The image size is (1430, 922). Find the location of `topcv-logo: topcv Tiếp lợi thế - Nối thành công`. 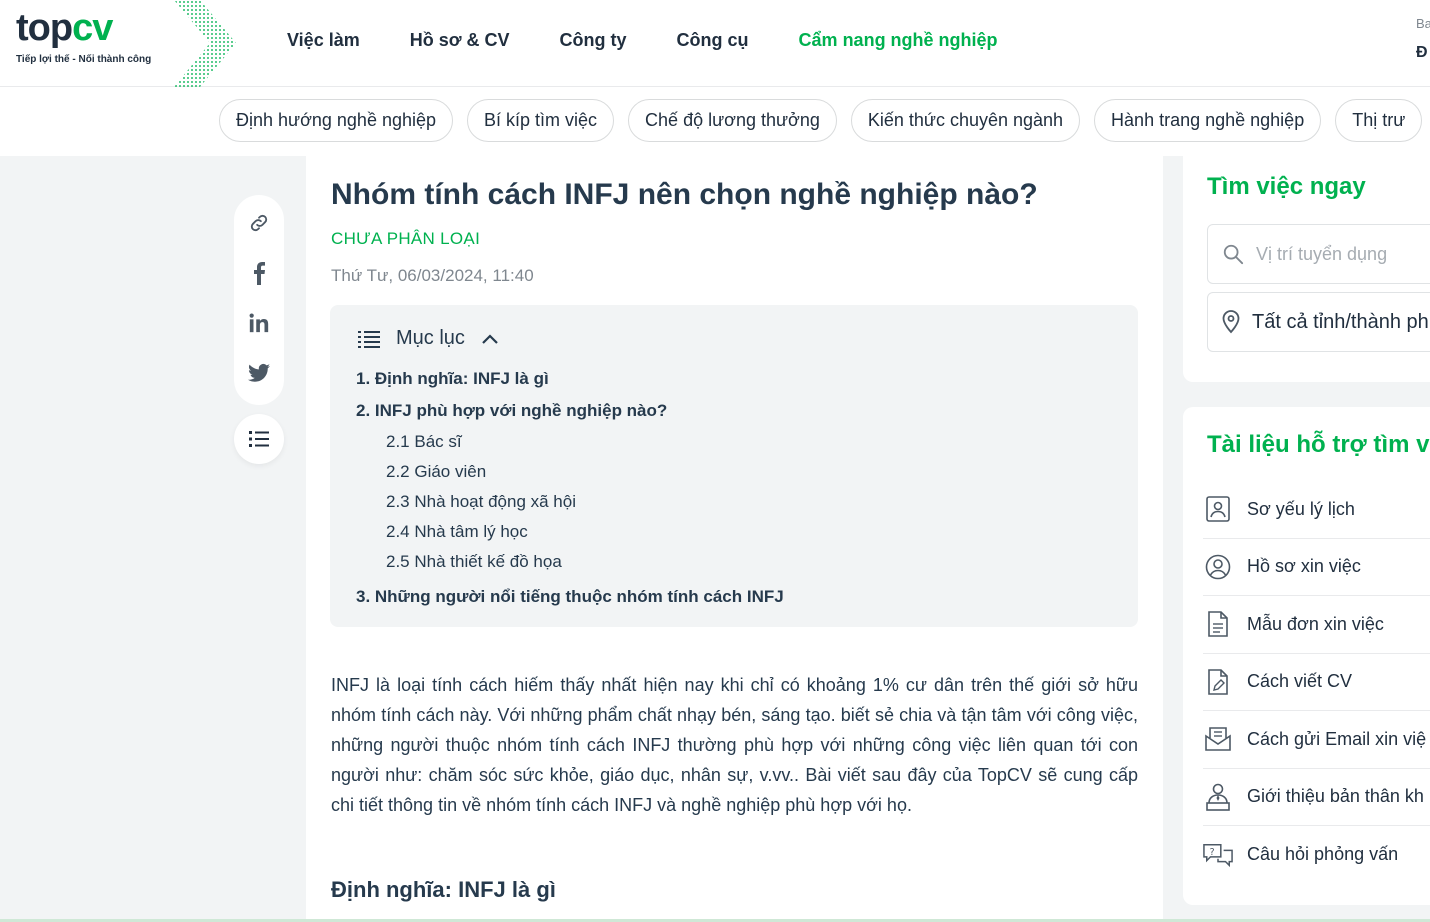

topcv-logo: topcv Tiếp lợi thế - Nối thành công is located at coordinates (83, 36).